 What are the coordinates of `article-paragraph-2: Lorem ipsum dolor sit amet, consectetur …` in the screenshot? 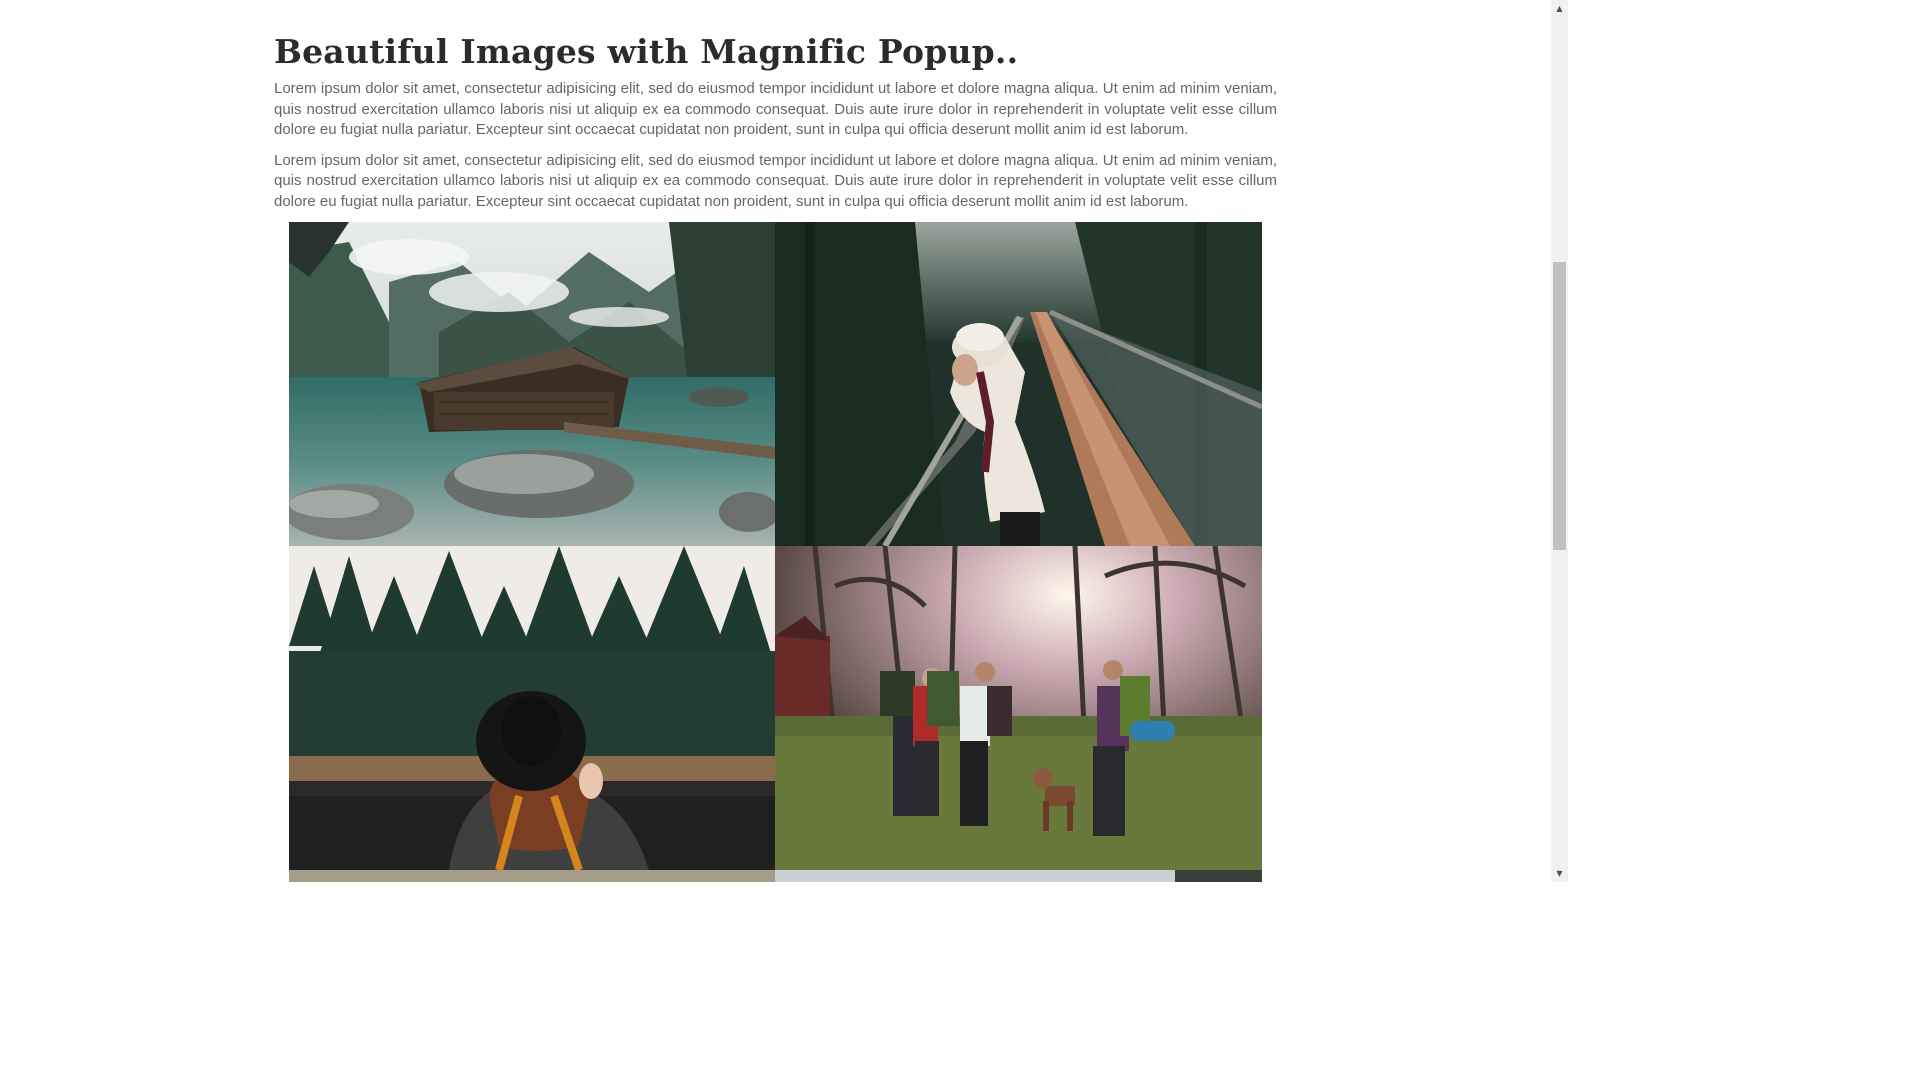 It's located at (775, 180).